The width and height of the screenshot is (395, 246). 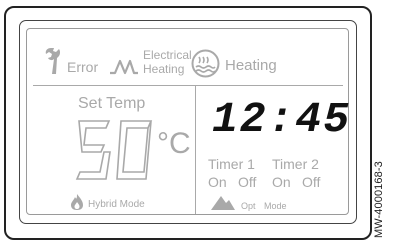 I want to click on timer2-on: On, so click(x=281, y=182).